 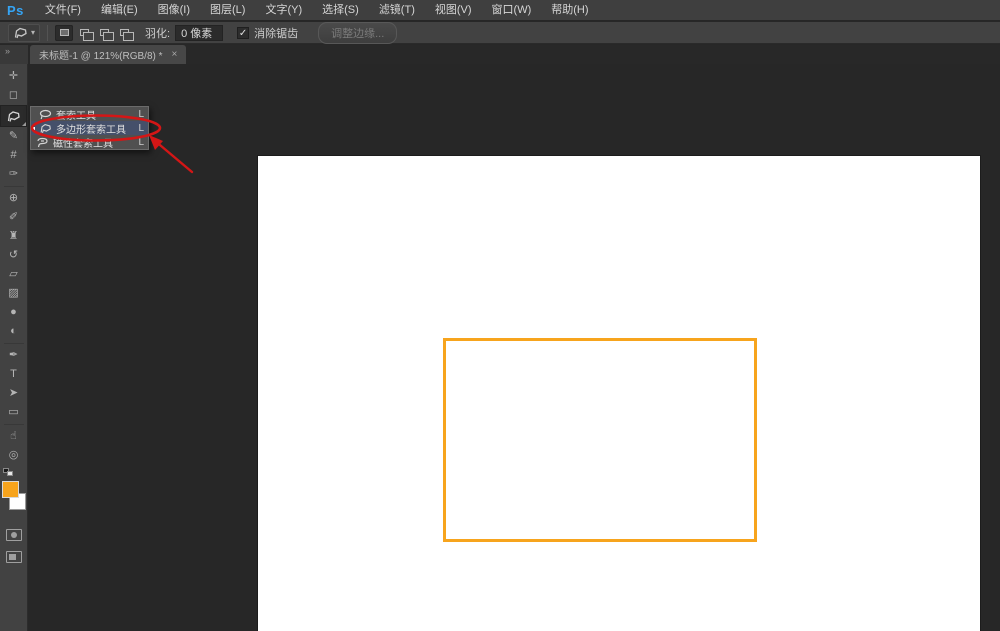 I want to click on lasso-tools-flyout-menu: 套索工具 L 多边形套索工具 L 磁性套索工具 L, so click(x=89, y=128).